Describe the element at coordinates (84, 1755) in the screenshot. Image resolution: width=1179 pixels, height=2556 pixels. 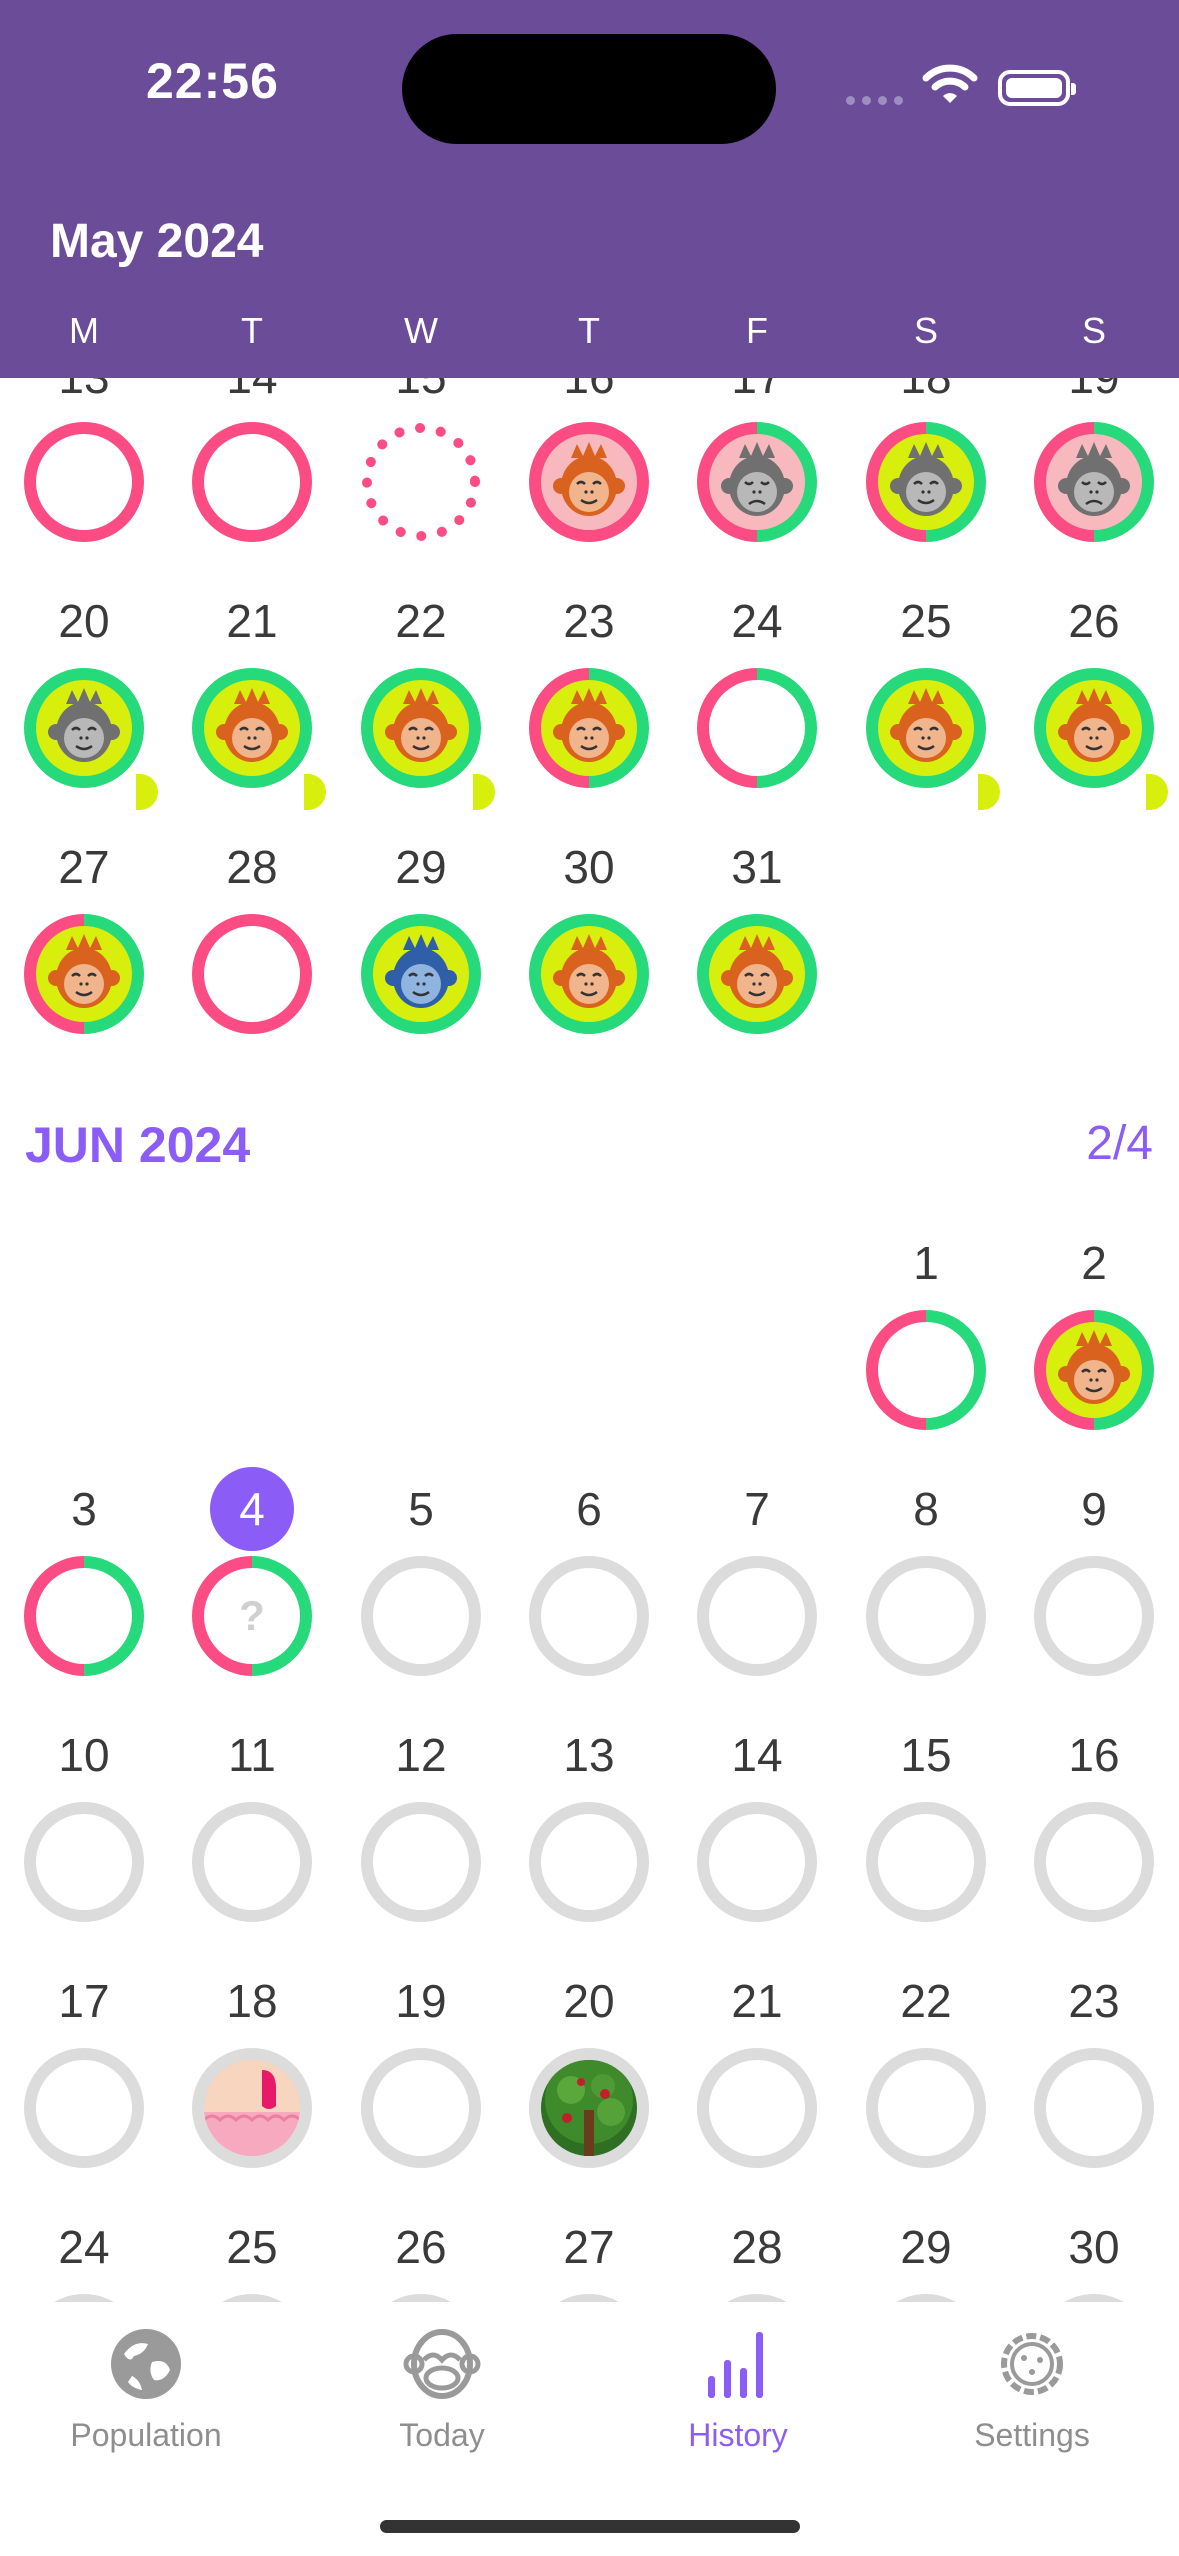
I see `day-number: 10` at that location.